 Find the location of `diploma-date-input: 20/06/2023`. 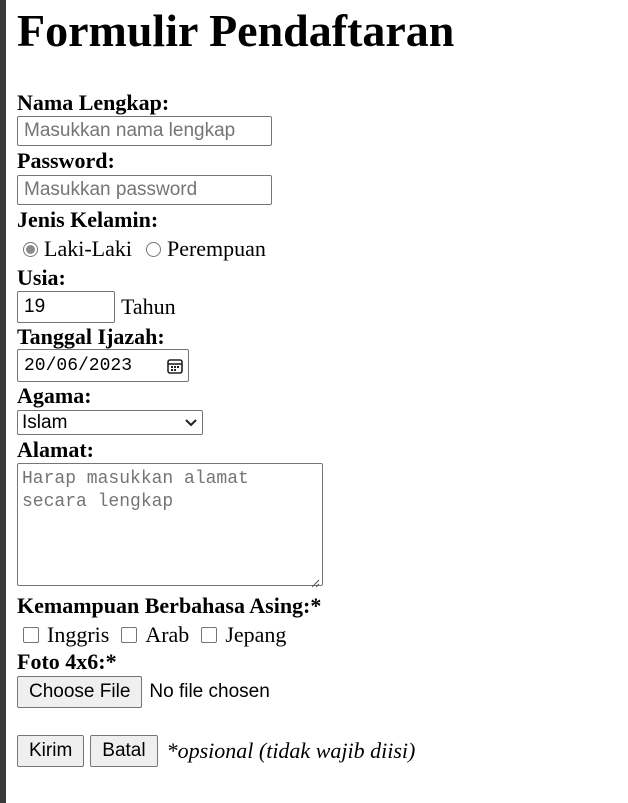

diploma-date-input: 20/06/2023 is located at coordinates (103, 365).